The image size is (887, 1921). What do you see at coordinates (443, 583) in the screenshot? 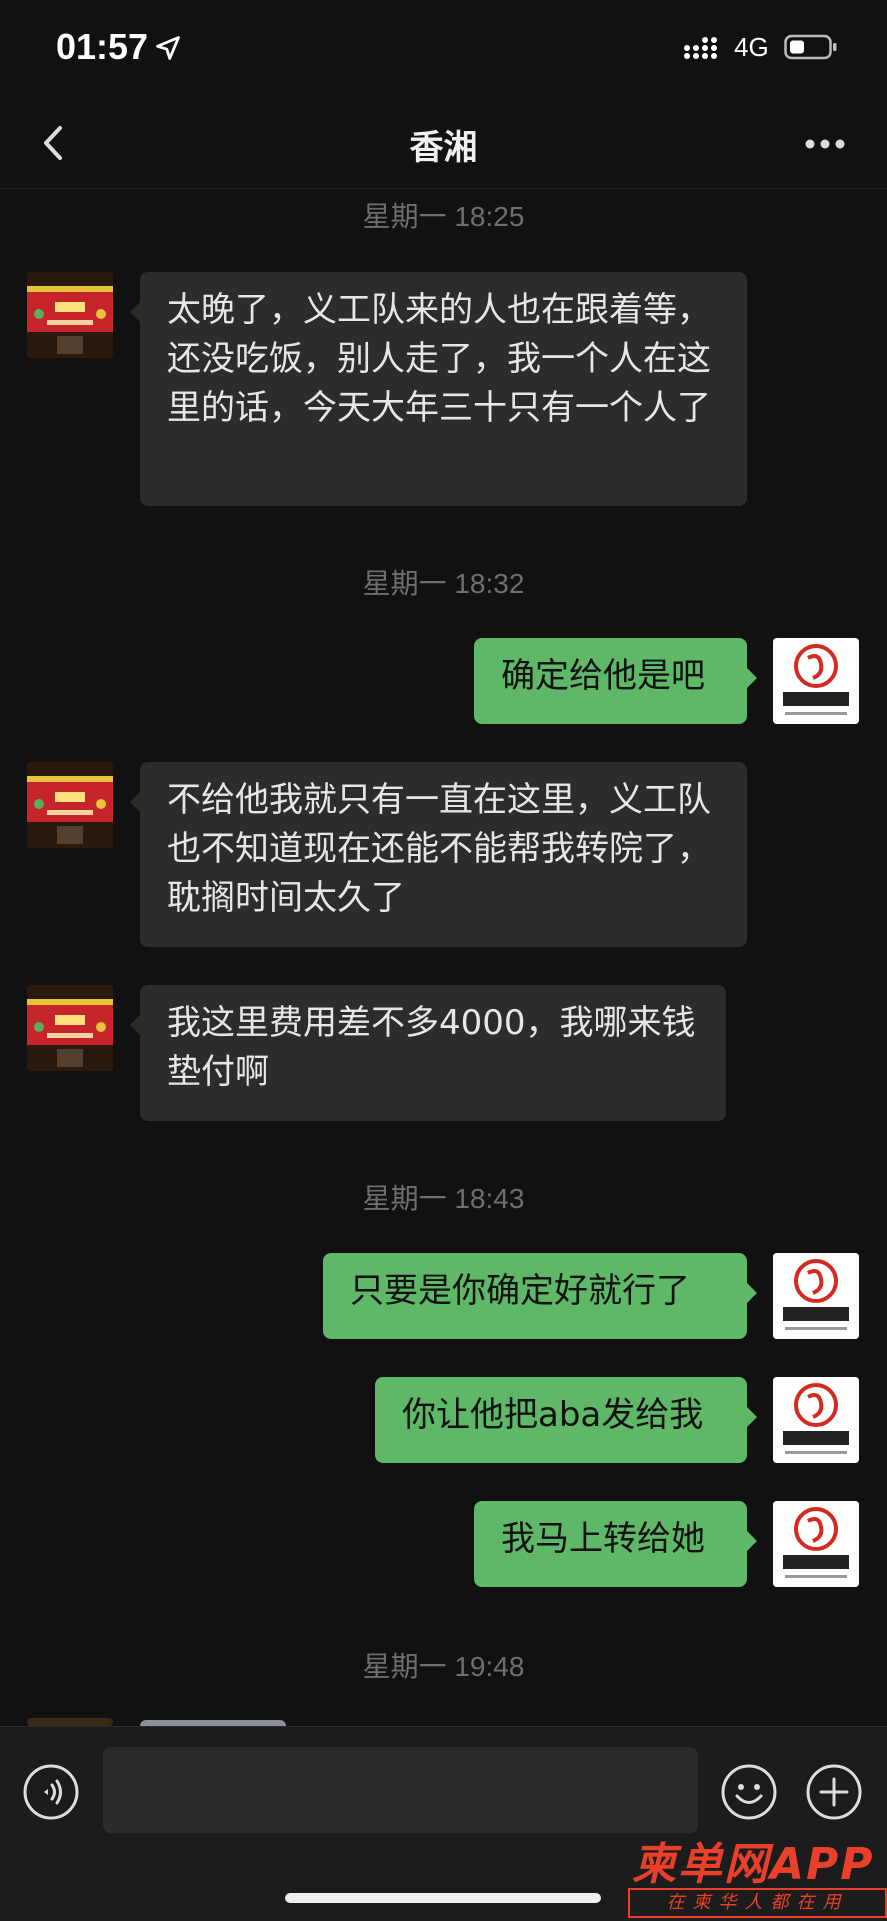
I see `timestamp: 星期一 18:32` at bounding box center [443, 583].